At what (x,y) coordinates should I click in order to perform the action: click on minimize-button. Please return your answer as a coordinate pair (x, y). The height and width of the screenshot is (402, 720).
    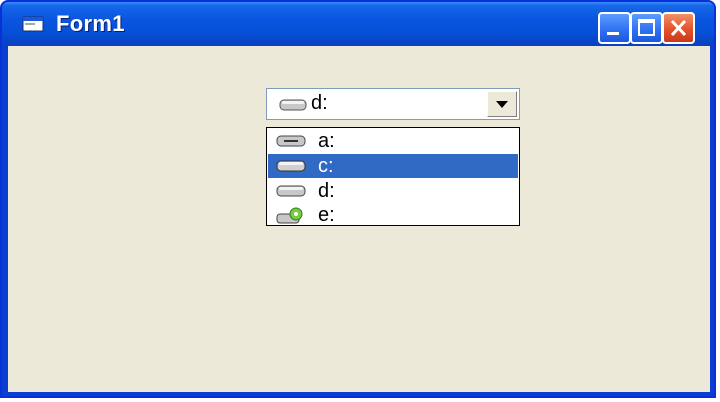
    Looking at the image, I should click on (614, 28).